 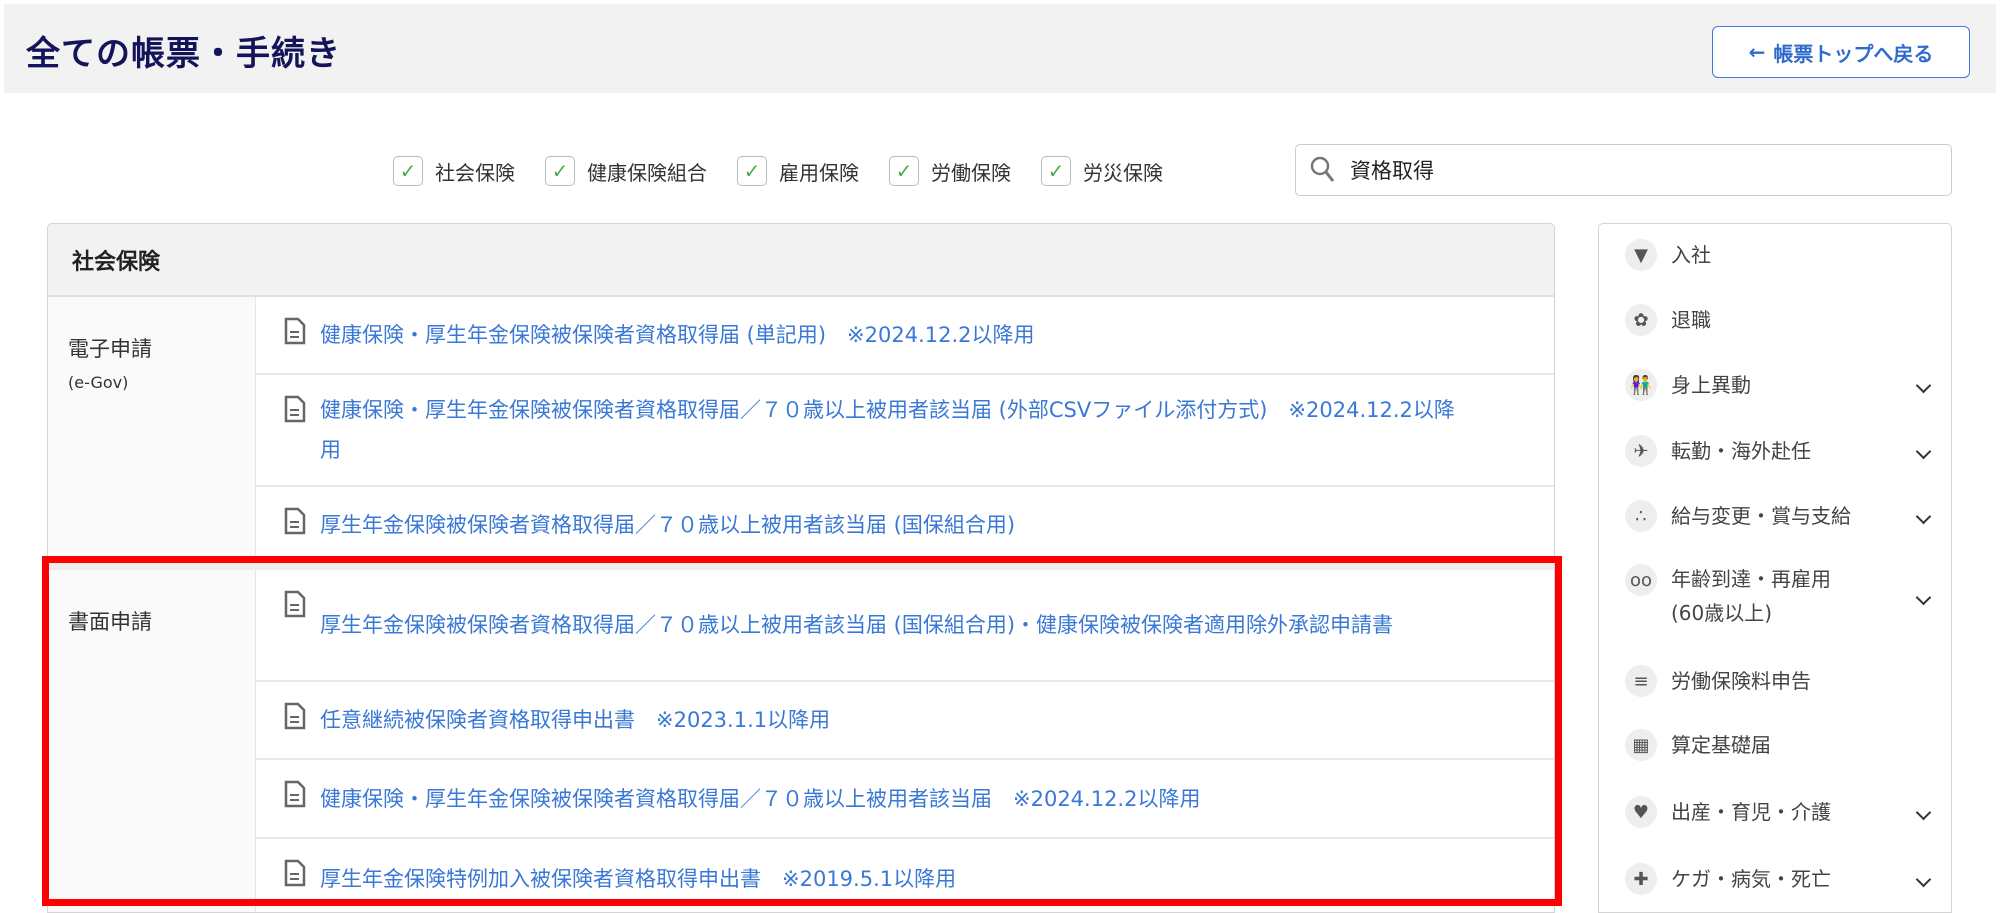 I want to click on sidebar-item-nyusha: ▼ 入社, so click(x=1775, y=255).